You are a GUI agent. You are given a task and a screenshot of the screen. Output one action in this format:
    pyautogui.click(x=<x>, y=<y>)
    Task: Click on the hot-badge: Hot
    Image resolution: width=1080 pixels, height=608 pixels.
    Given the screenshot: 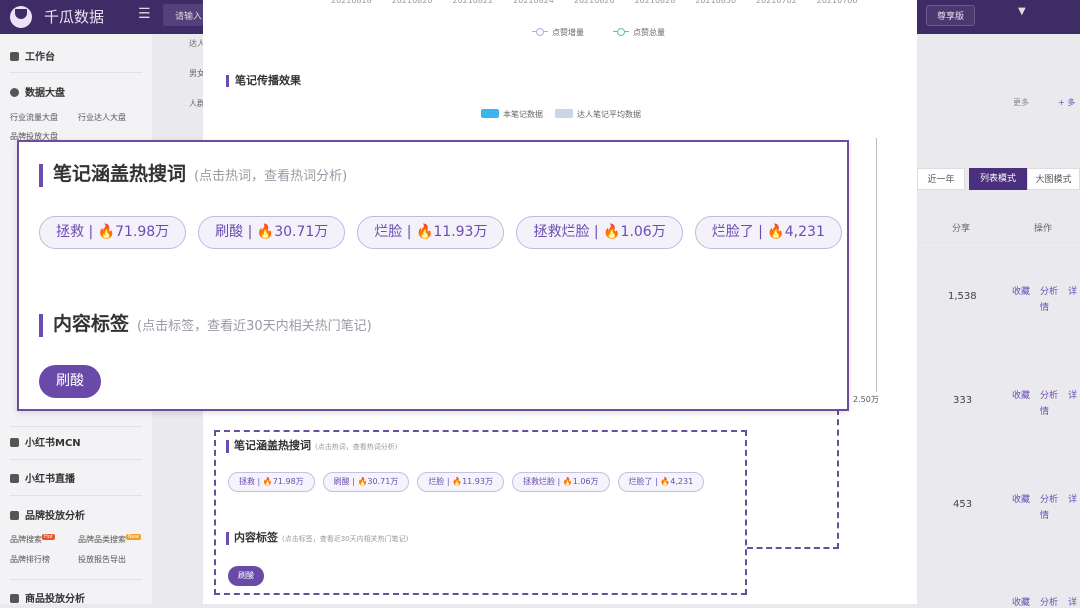 What is the action you would take?
    pyautogui.click(x=48, y=537)
    